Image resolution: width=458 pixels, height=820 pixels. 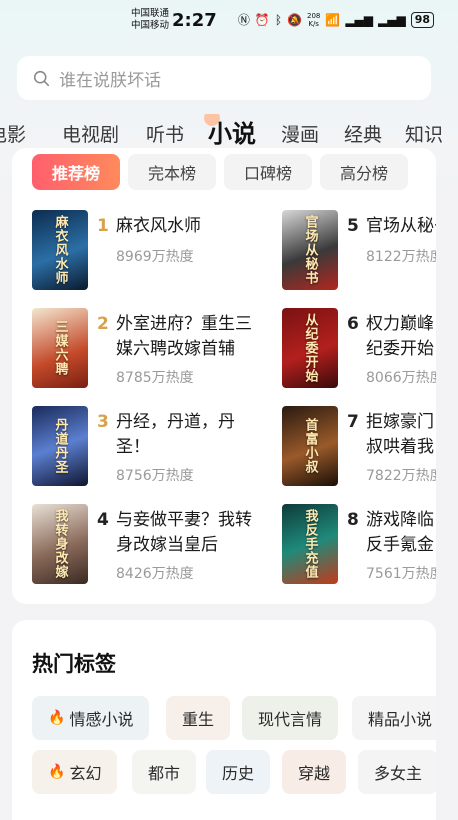 I want to click on book-cover: 从纪委开始, so click(x=310, y=348).